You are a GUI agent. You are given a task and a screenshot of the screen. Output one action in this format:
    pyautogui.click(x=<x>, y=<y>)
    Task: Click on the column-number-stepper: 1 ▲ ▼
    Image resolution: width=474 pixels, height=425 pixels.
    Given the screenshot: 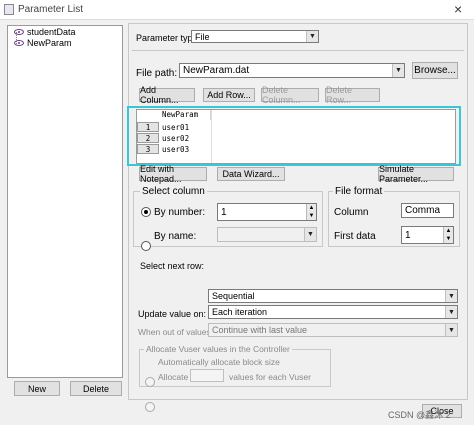 What is the action you would take?
    pyautogui.click(x=267, y=212)
    